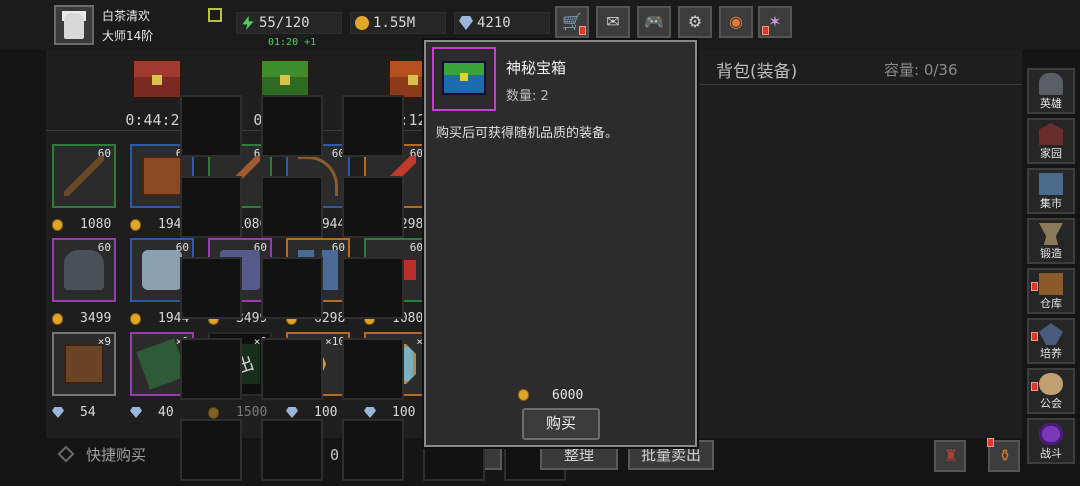  What do you see at coordinates (1051, 353) in the screenshot?
I see `nav-label: 培养` at bounding box center [1051, 353].